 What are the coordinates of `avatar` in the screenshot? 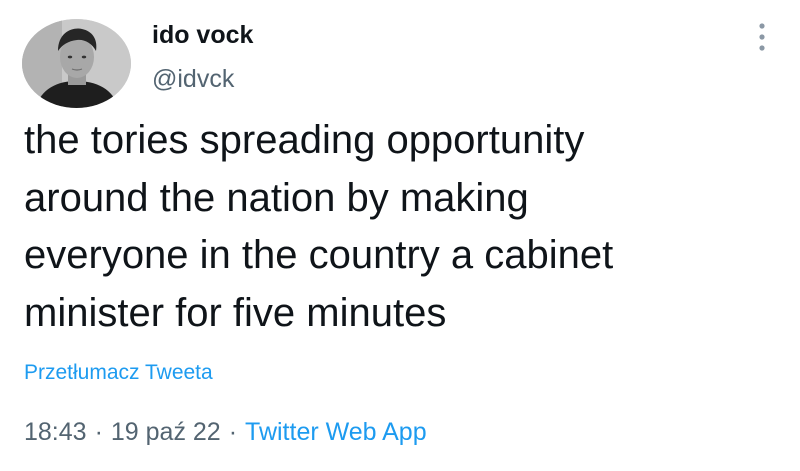 It's located at (76, 63).